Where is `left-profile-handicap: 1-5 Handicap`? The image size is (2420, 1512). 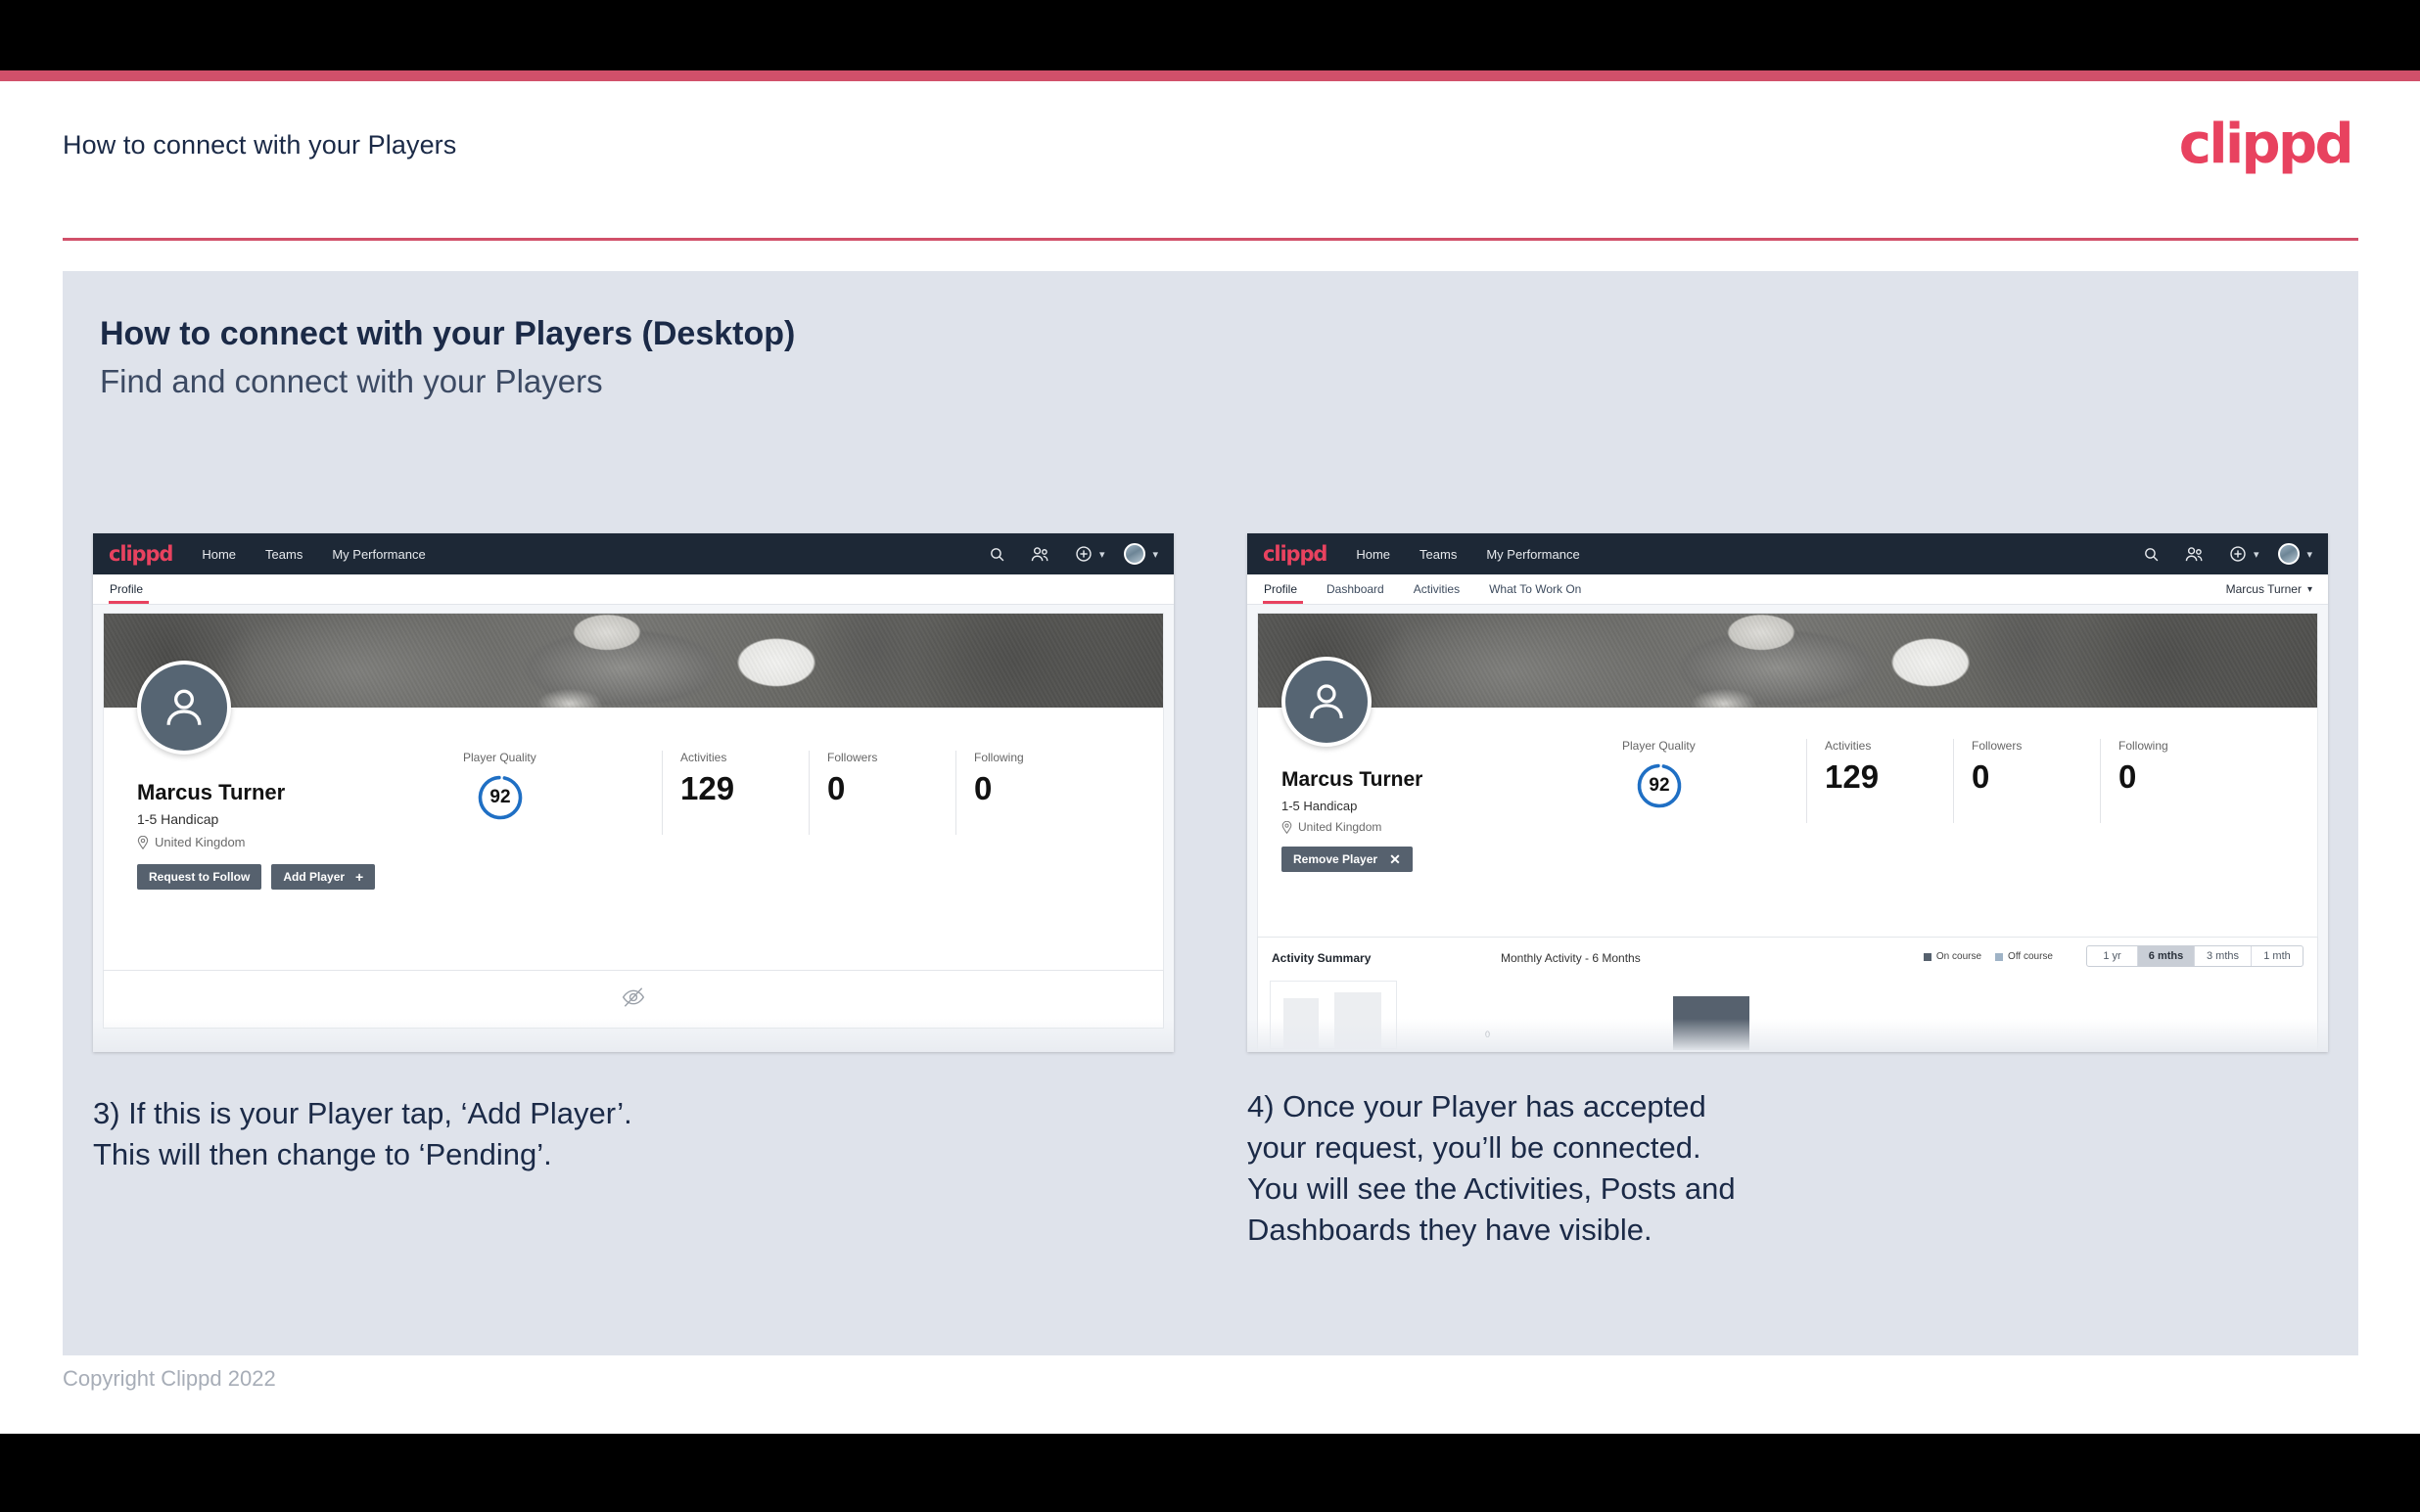 left-profile-handicap: 1-5 Handicap is located at coordinates (178, 819).